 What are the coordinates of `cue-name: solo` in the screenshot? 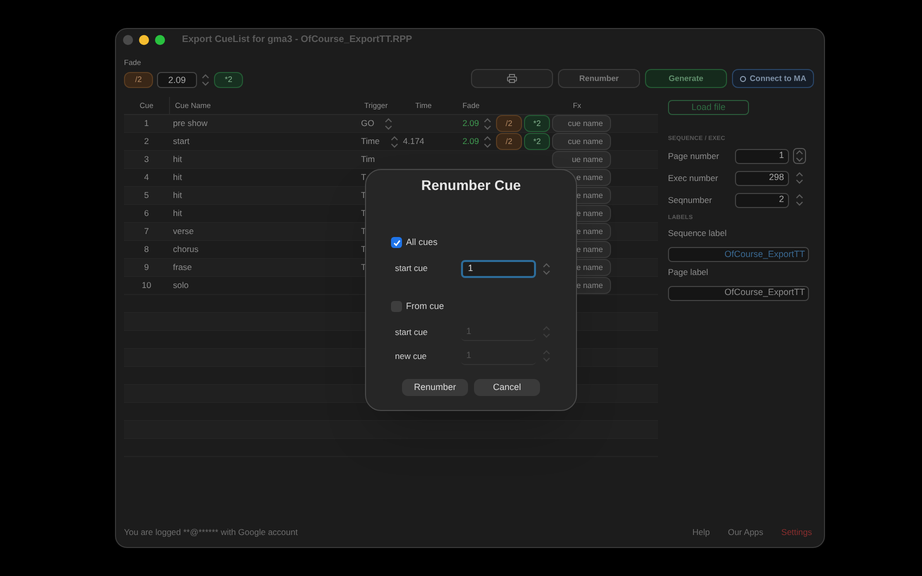 It's located at (181, 285).